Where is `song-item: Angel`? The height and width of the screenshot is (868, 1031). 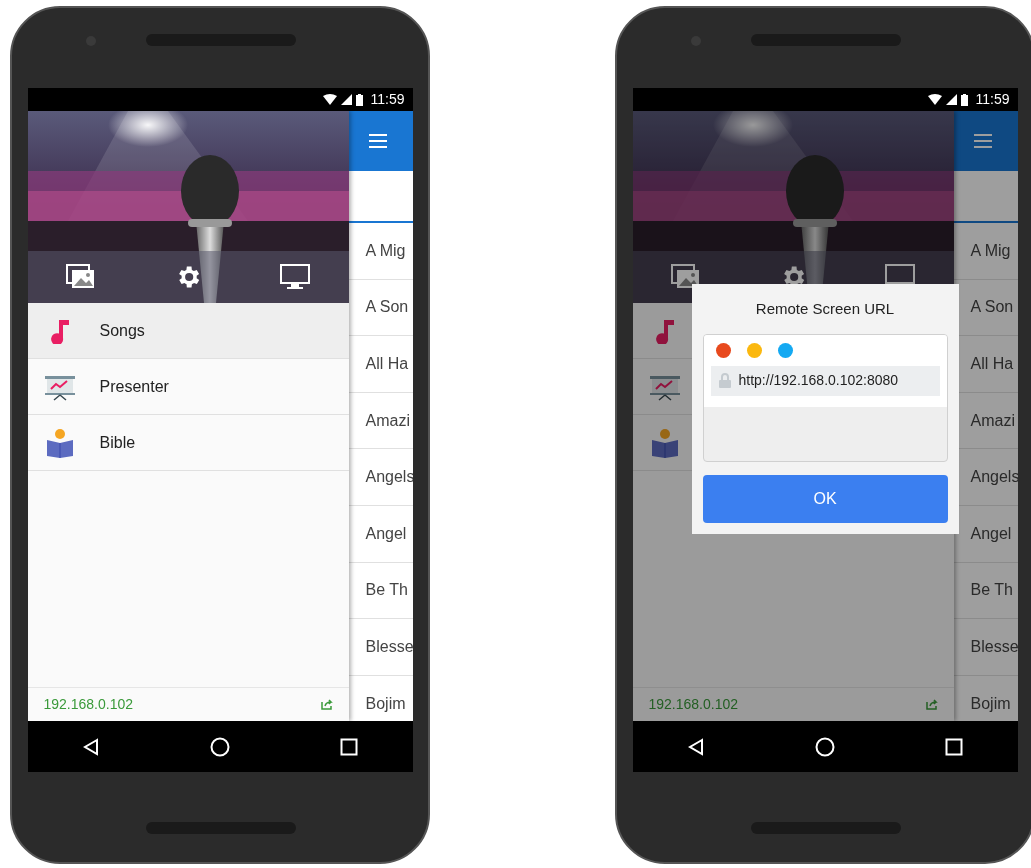
song-item: Angel is located at coordinates (380, 534).